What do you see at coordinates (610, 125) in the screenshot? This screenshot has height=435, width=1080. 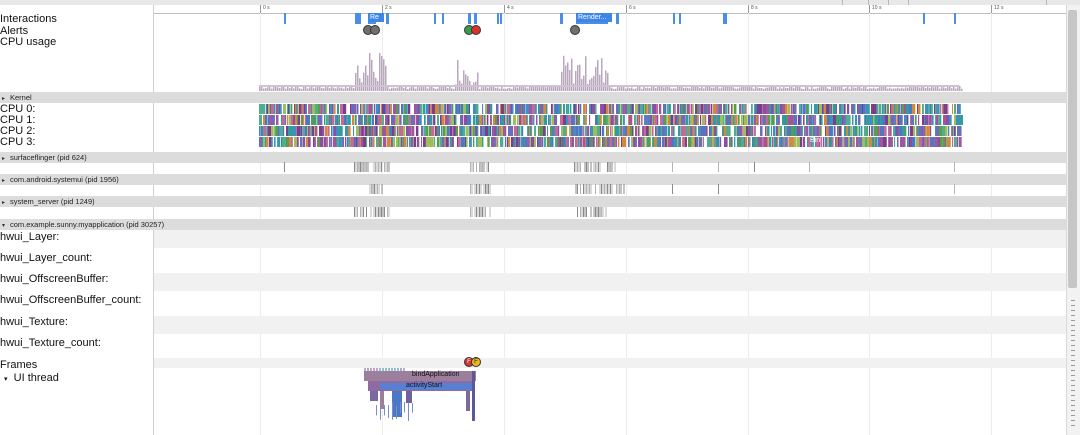 I see `cpu-lanes` at bounding box center [610, 125].